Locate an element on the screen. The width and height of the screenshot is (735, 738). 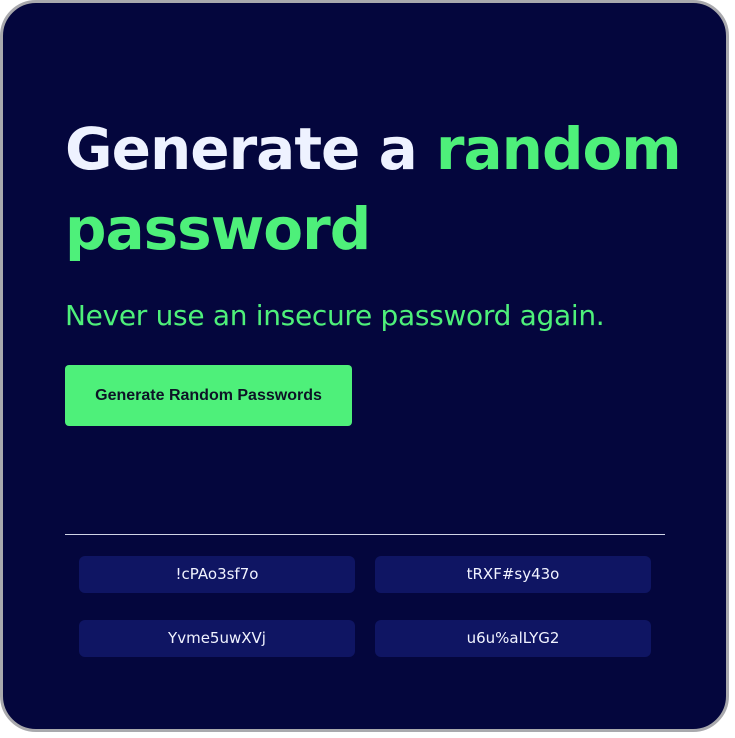
password-option: tRXF#sy43o is located at coordinates (513, 574).